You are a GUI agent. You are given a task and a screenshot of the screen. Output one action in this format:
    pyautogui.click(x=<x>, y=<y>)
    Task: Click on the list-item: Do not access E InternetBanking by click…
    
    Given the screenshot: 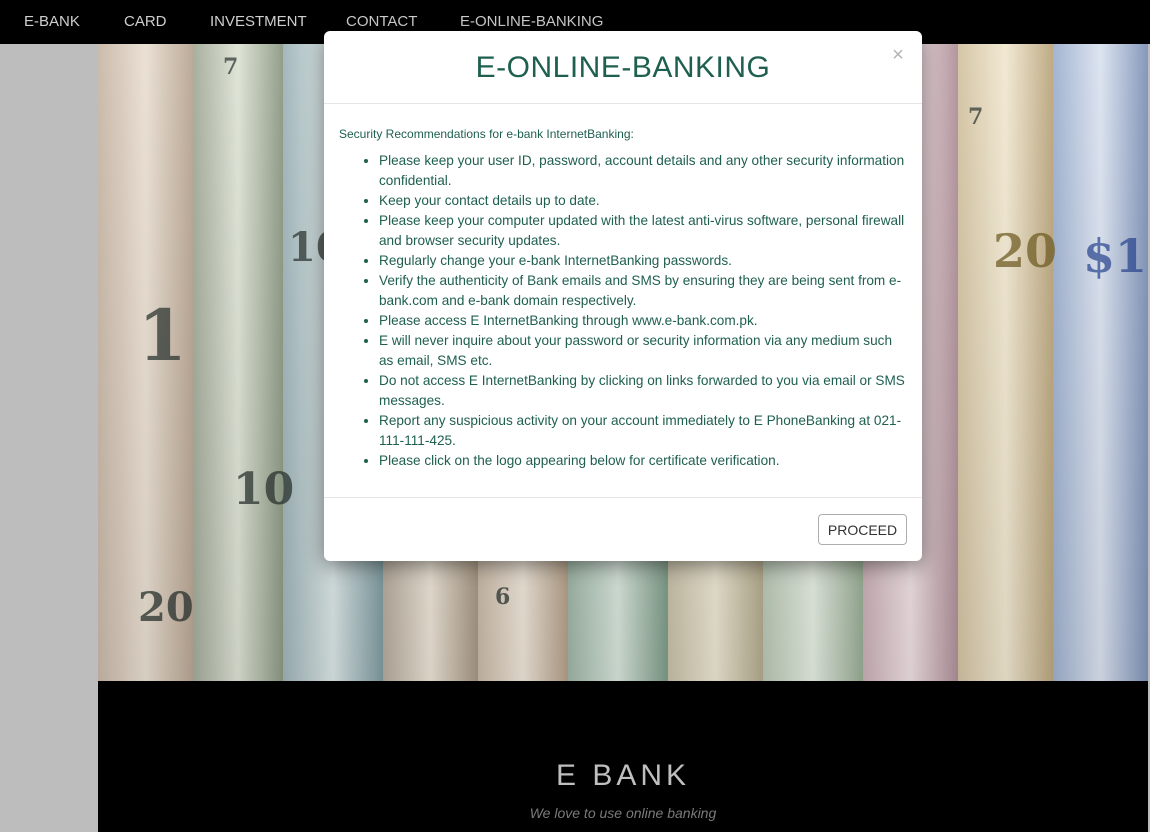 What is the action you would take?
    pyautogui.click(x=644, y=391)
    